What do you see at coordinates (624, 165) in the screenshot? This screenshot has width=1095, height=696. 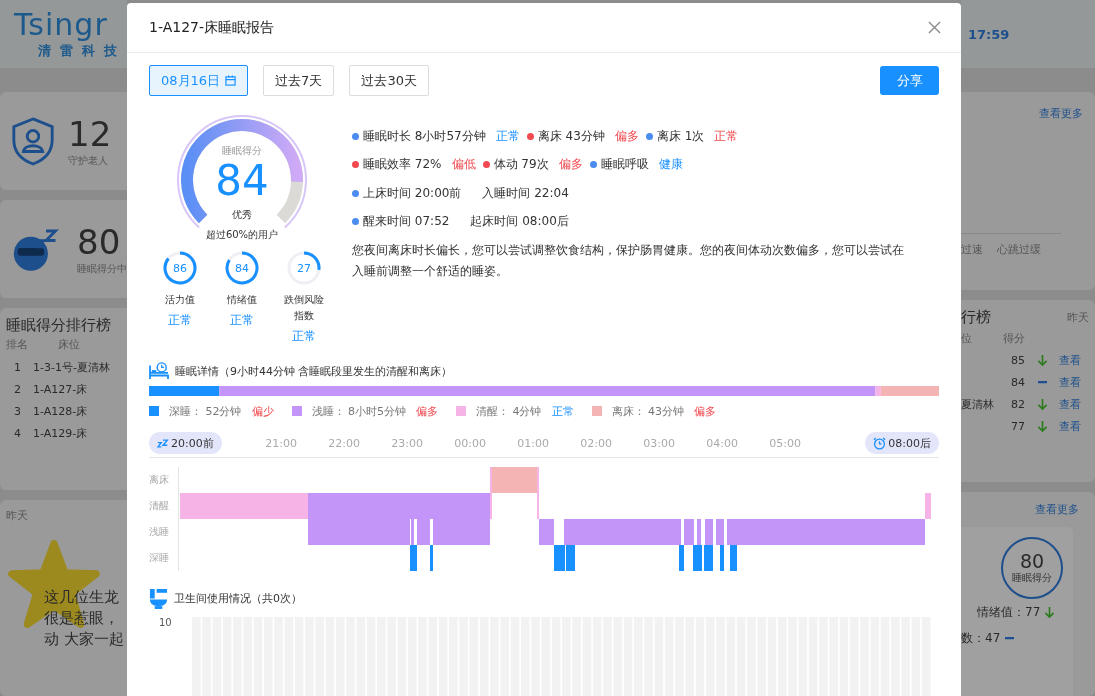 I see `fact-text: 睡眠呼吸` at bounding box center [624, 165].